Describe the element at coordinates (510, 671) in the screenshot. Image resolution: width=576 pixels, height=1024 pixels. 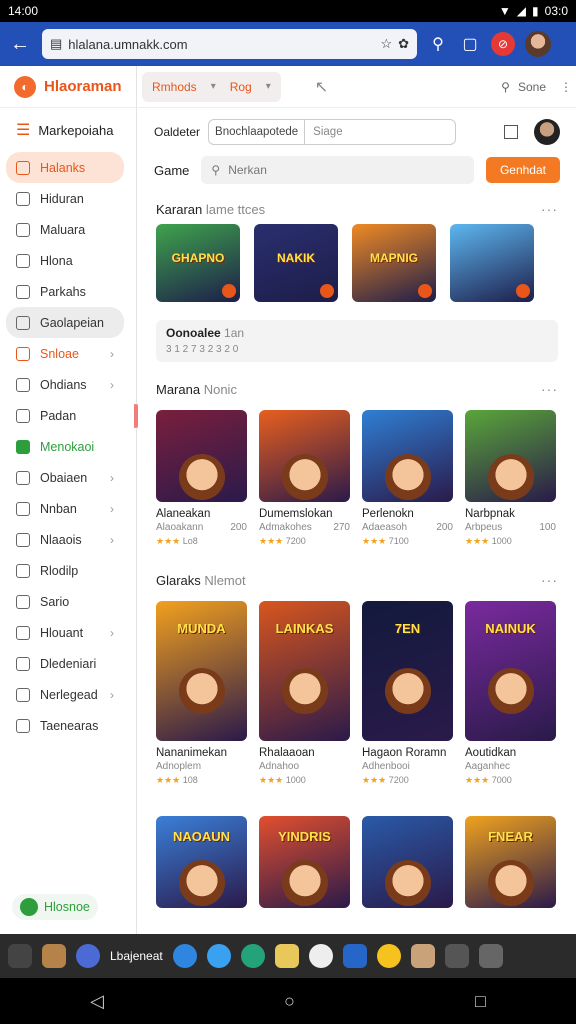
I see `game-card-art: NAINUK` at that location.